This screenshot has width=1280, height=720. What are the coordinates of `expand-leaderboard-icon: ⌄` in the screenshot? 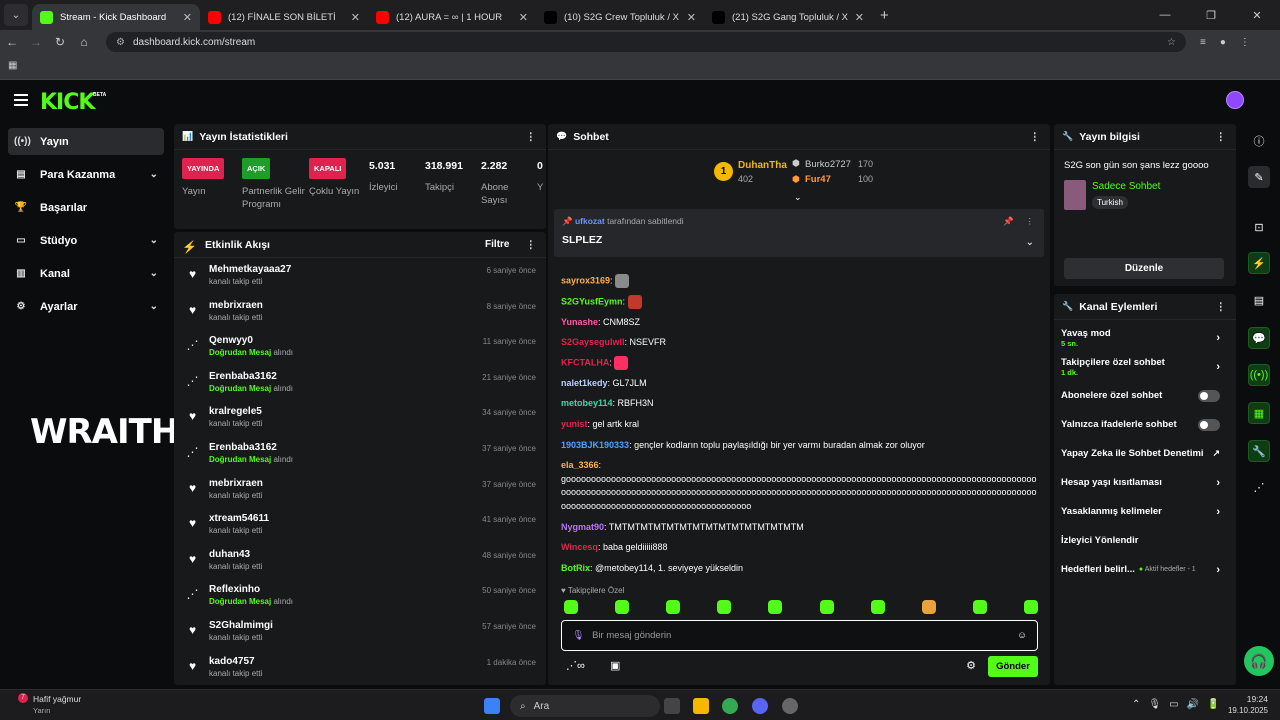 It's located at (798, 197).